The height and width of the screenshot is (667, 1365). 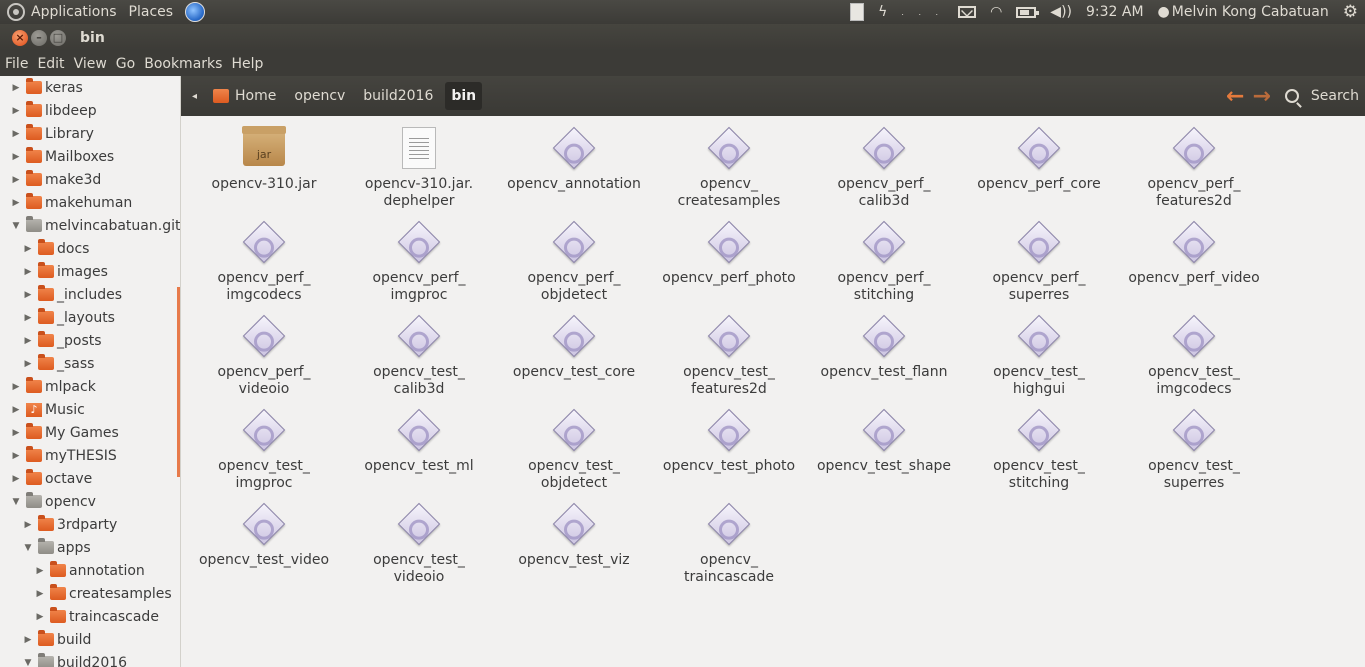 I want to click on sidebar-item: ▶ 3rdparty, so click(x=69, y=524).